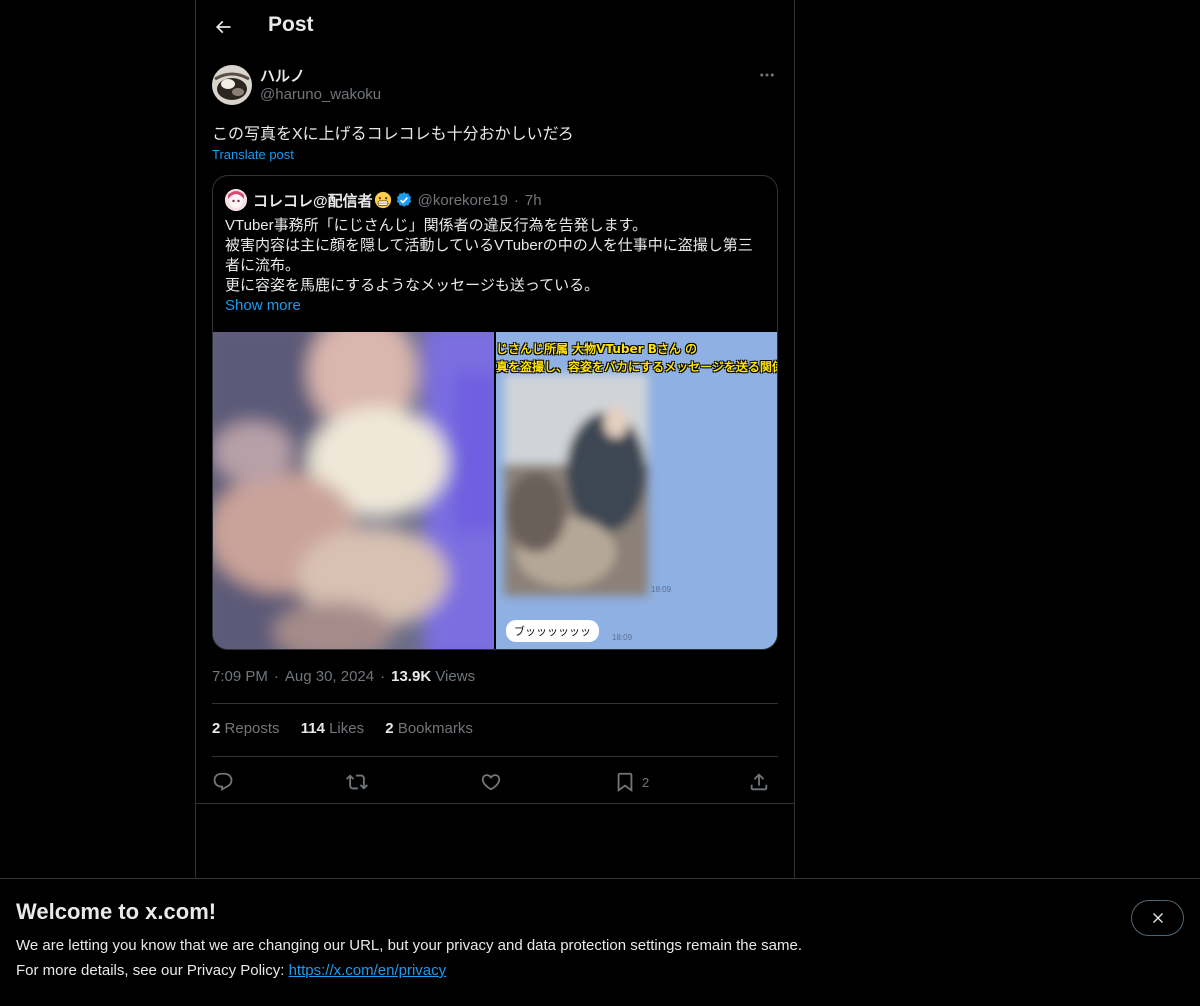  I want to click on more-options-button, so click(767, 75).